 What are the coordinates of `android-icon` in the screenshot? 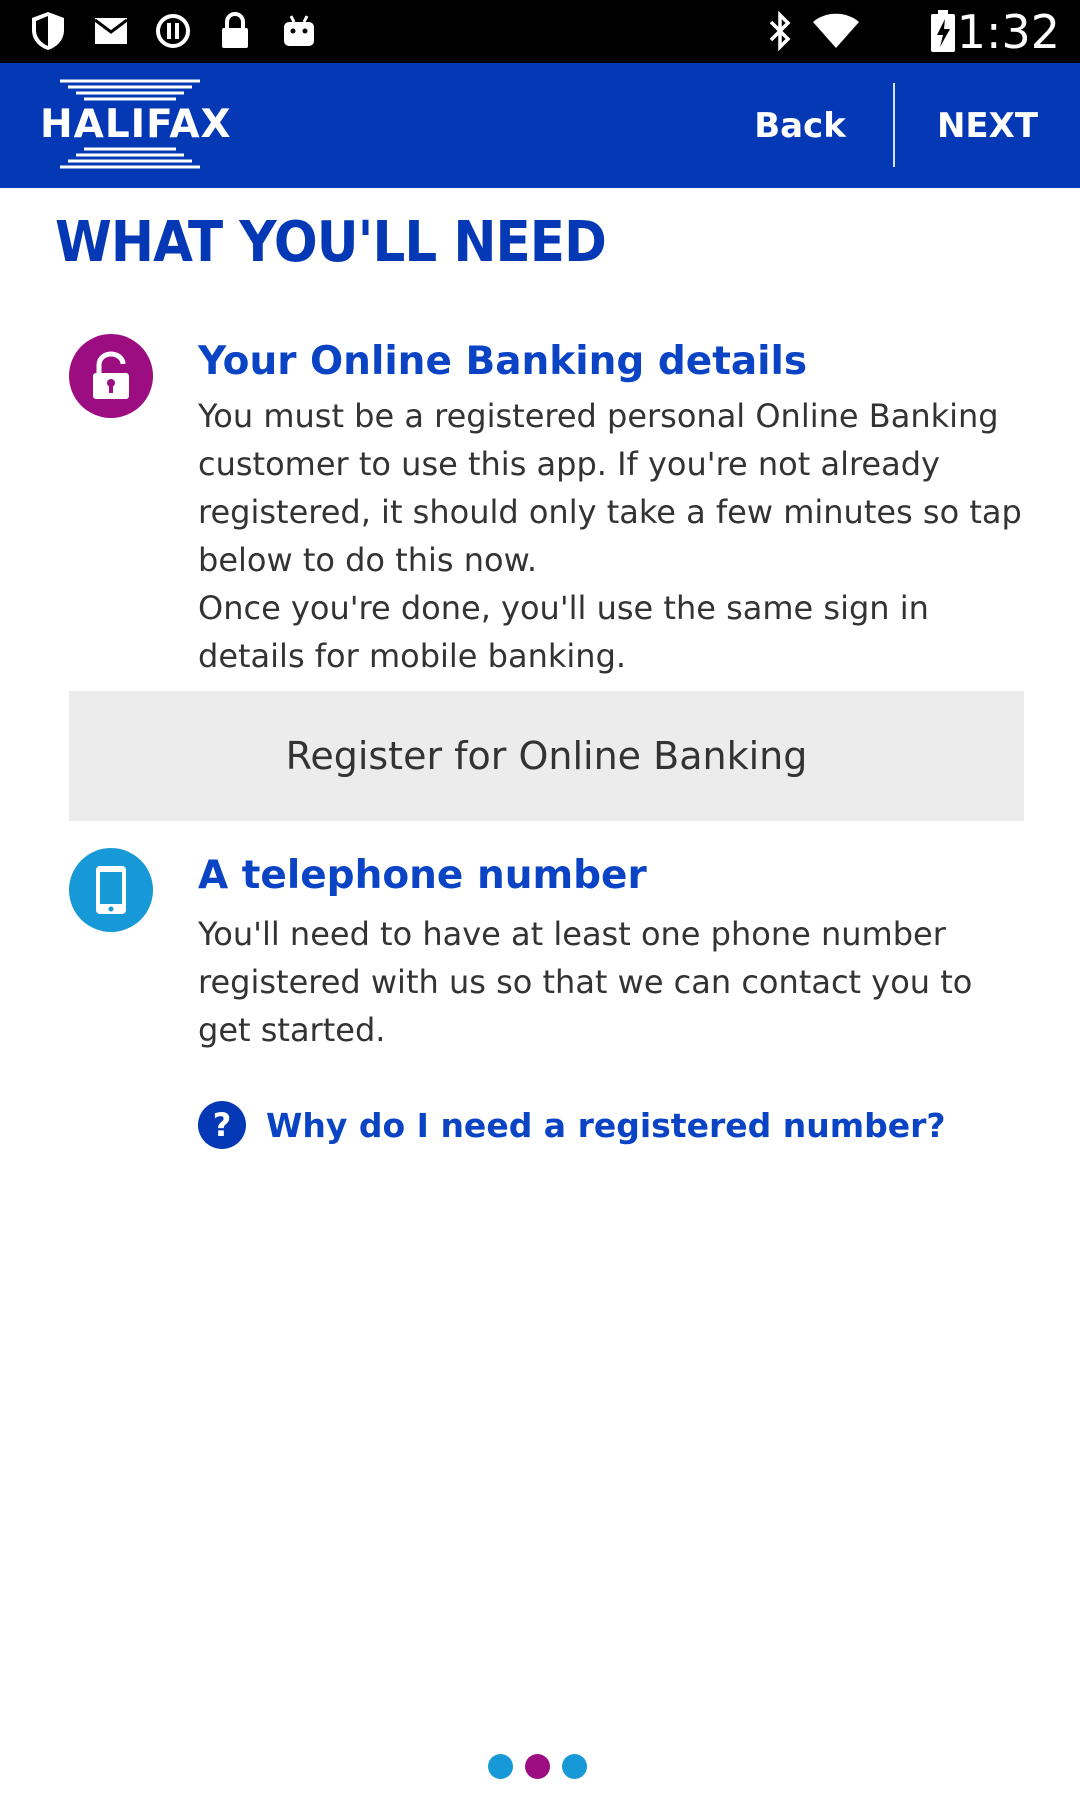 It's located at (299, 31).